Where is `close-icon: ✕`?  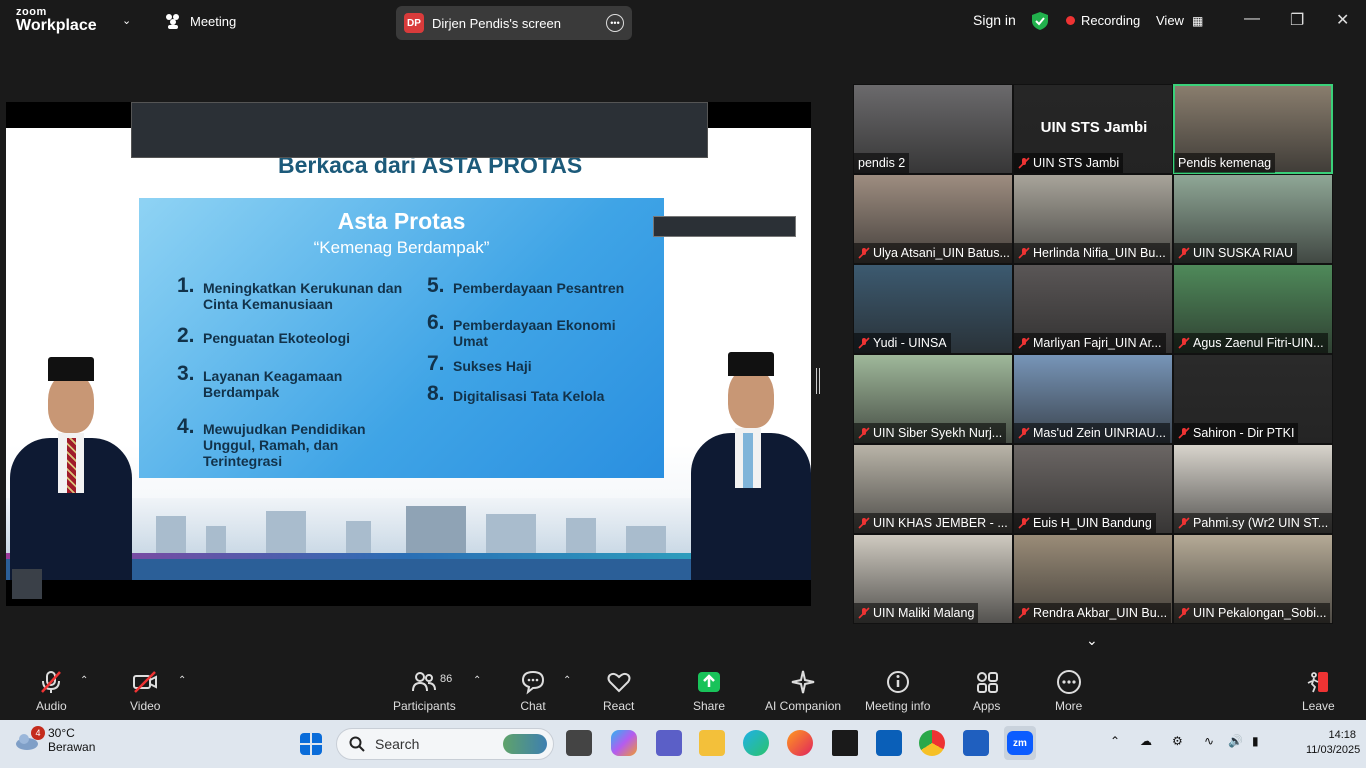
close-icon: ✕ is located at coordinates (1342, 20).